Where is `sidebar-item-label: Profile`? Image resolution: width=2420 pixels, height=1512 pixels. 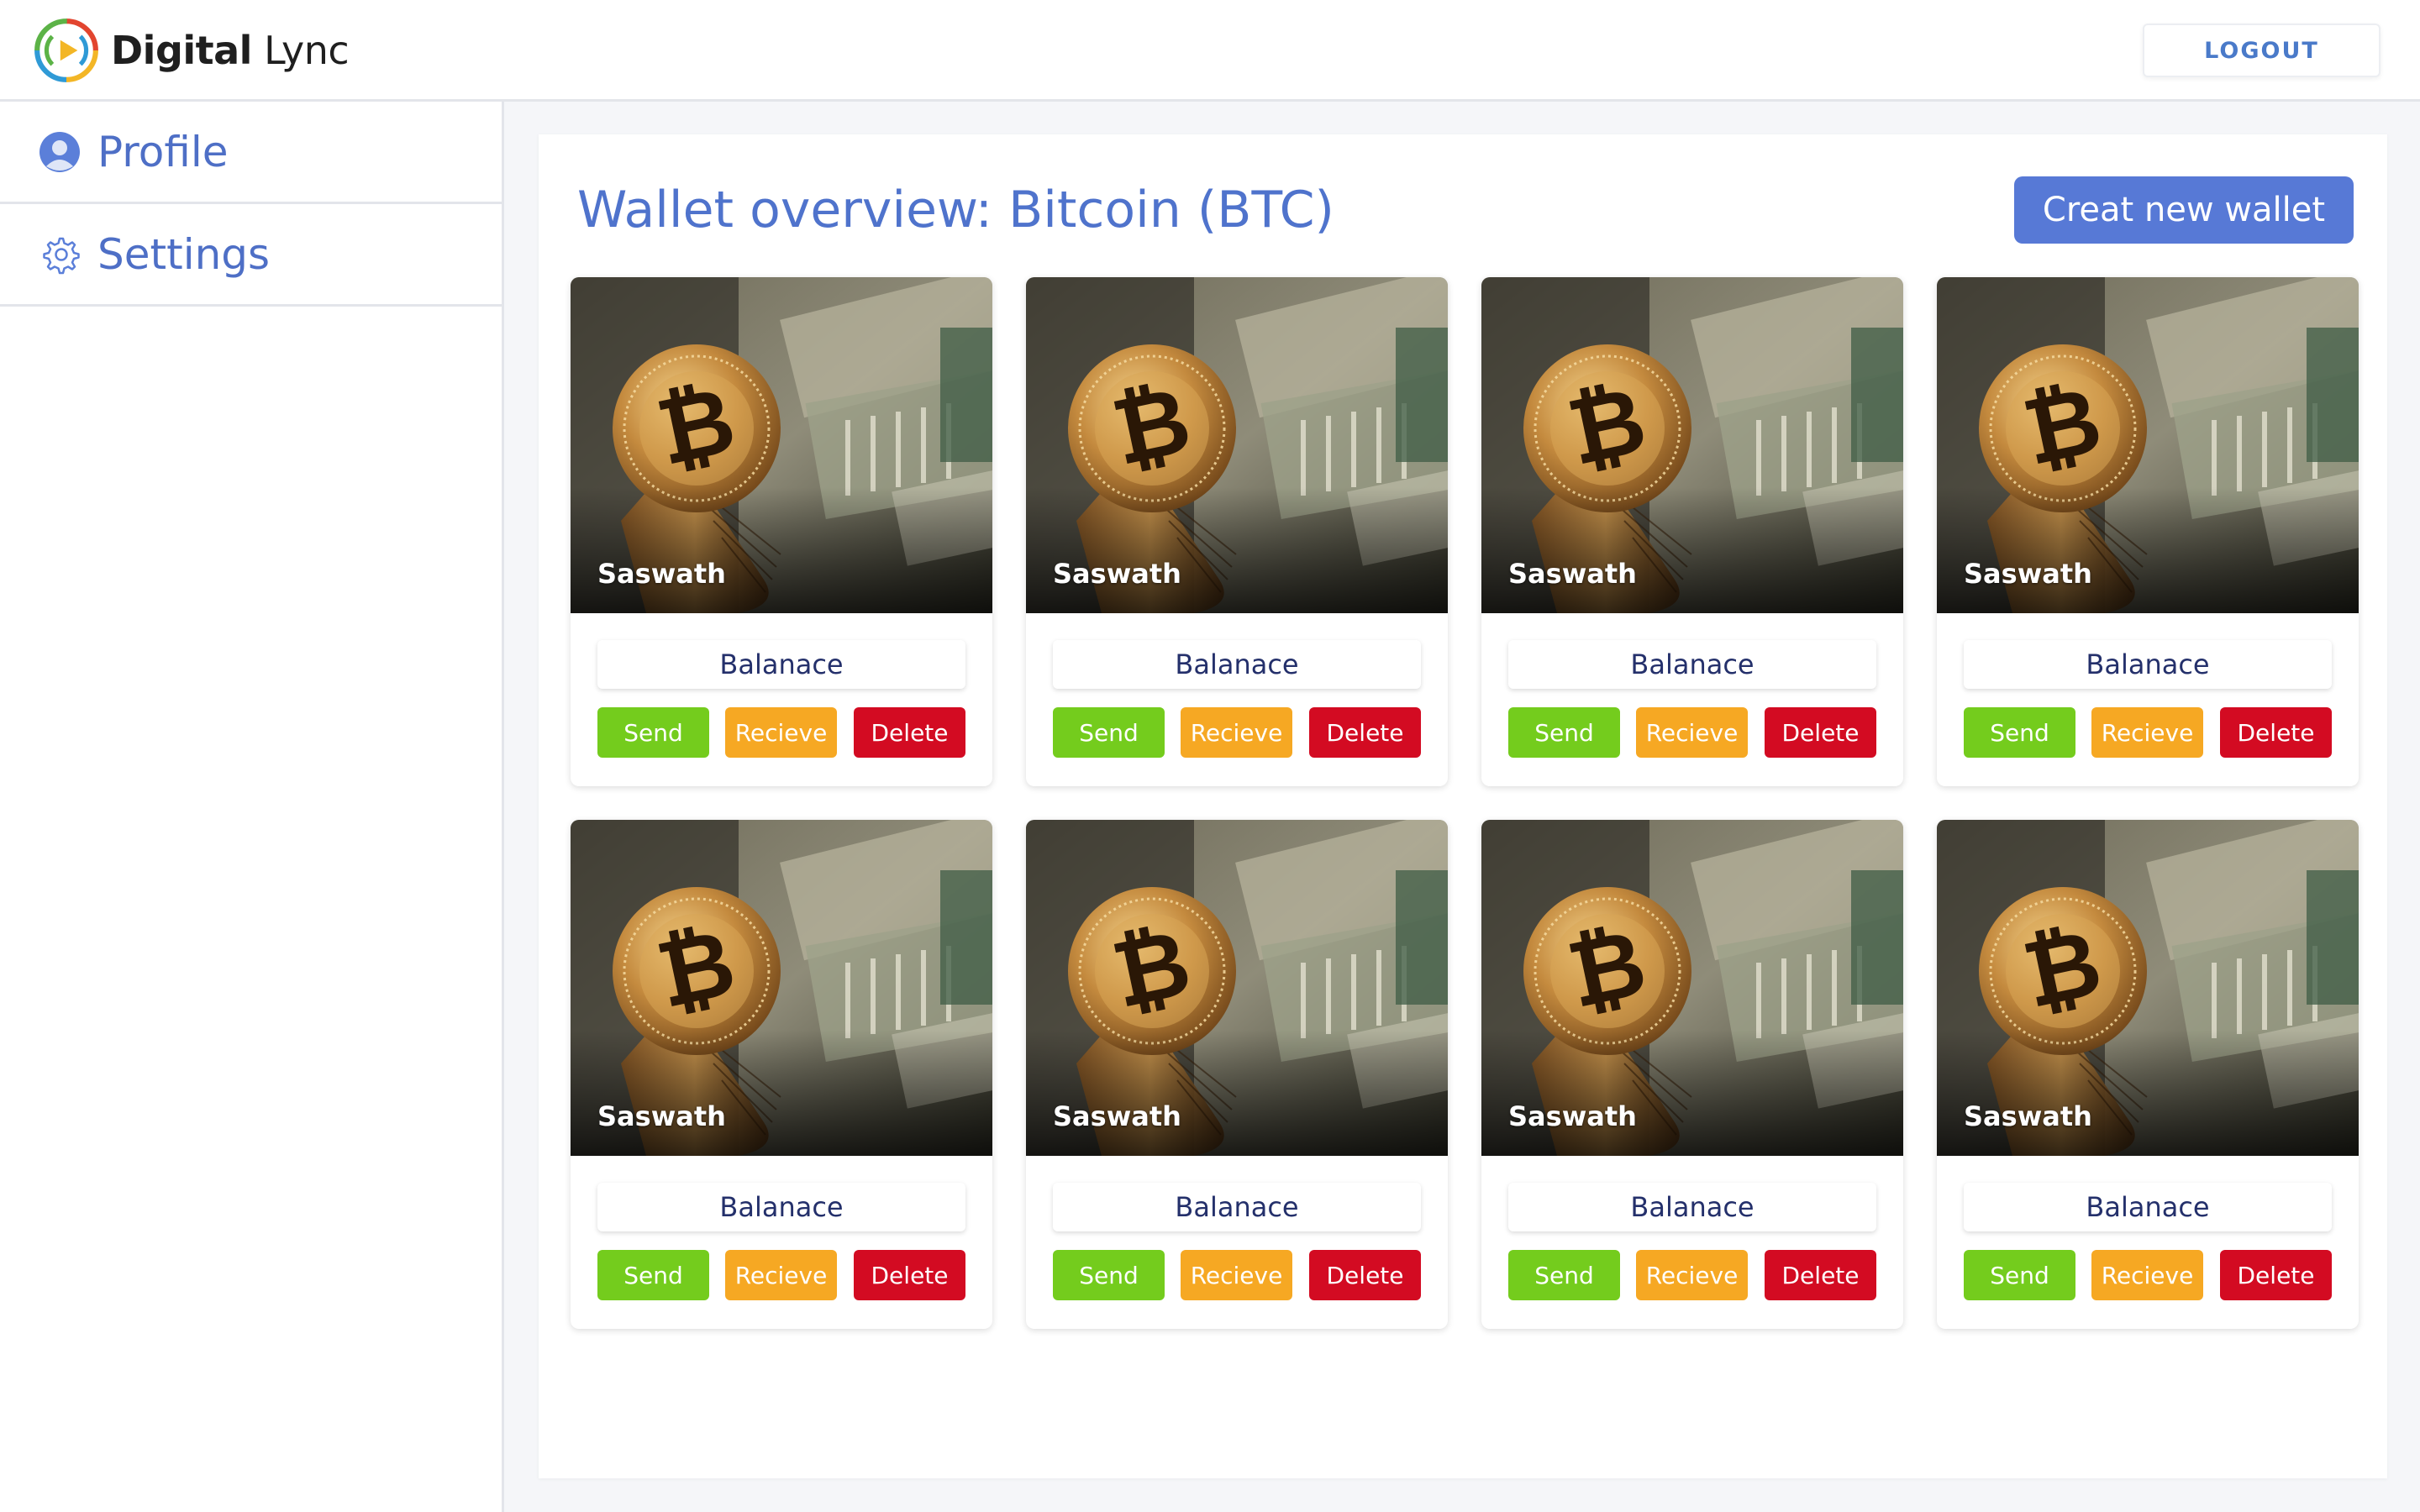 sidebar-item-label: Profile is located at coordinates (163, 151).